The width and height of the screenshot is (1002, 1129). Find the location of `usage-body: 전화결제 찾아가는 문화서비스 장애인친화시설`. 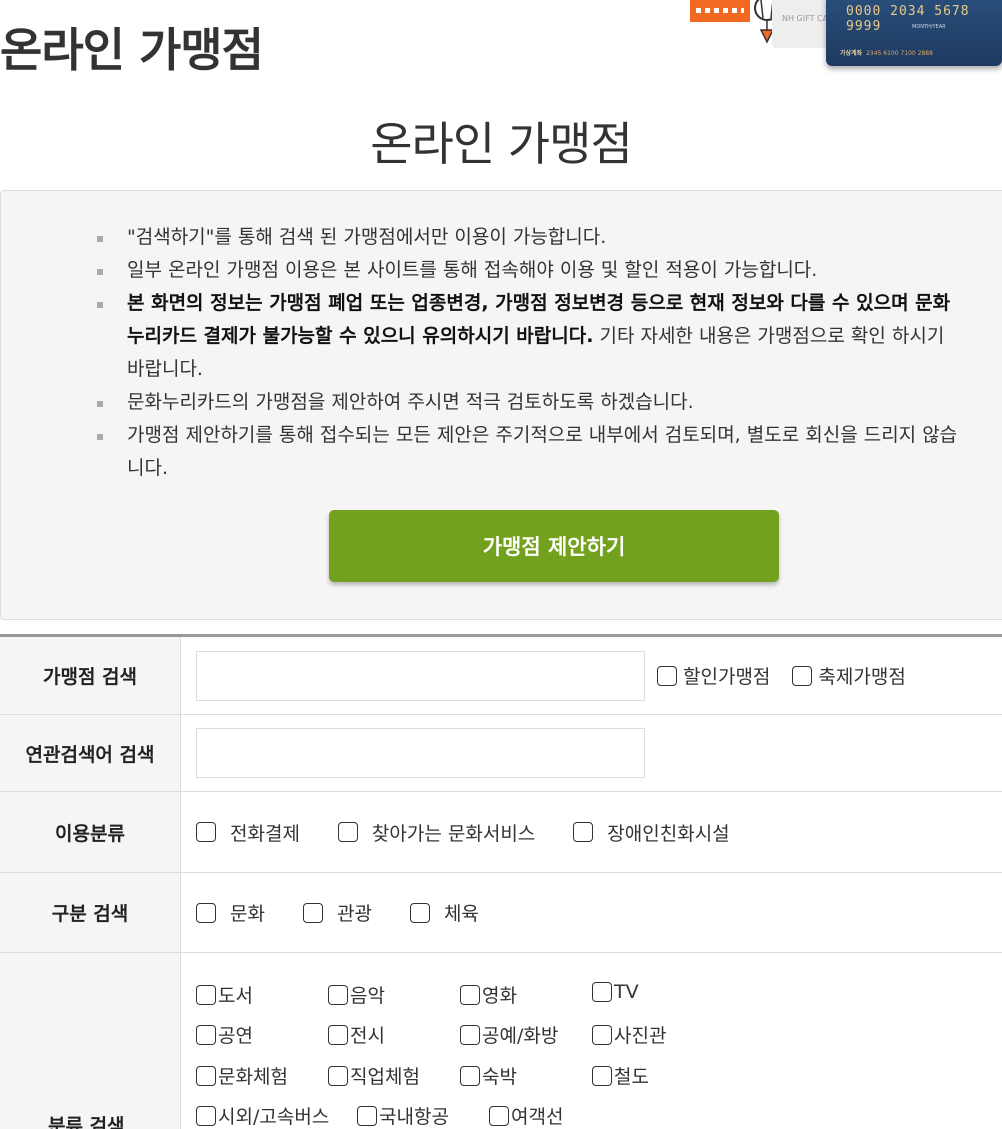

usage-body: 전화결제 찾아가는 문화서비스 장애인친화시설 is located at coordinates (591, 832).